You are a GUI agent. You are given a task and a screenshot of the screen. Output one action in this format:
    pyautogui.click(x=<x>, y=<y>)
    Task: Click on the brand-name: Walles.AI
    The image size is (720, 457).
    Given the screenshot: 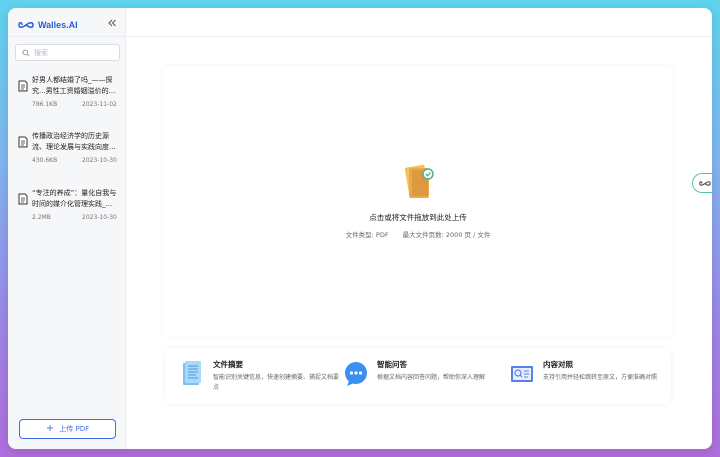 What is the action you would take?
    pyautogui.click(x=58, y=25)
    